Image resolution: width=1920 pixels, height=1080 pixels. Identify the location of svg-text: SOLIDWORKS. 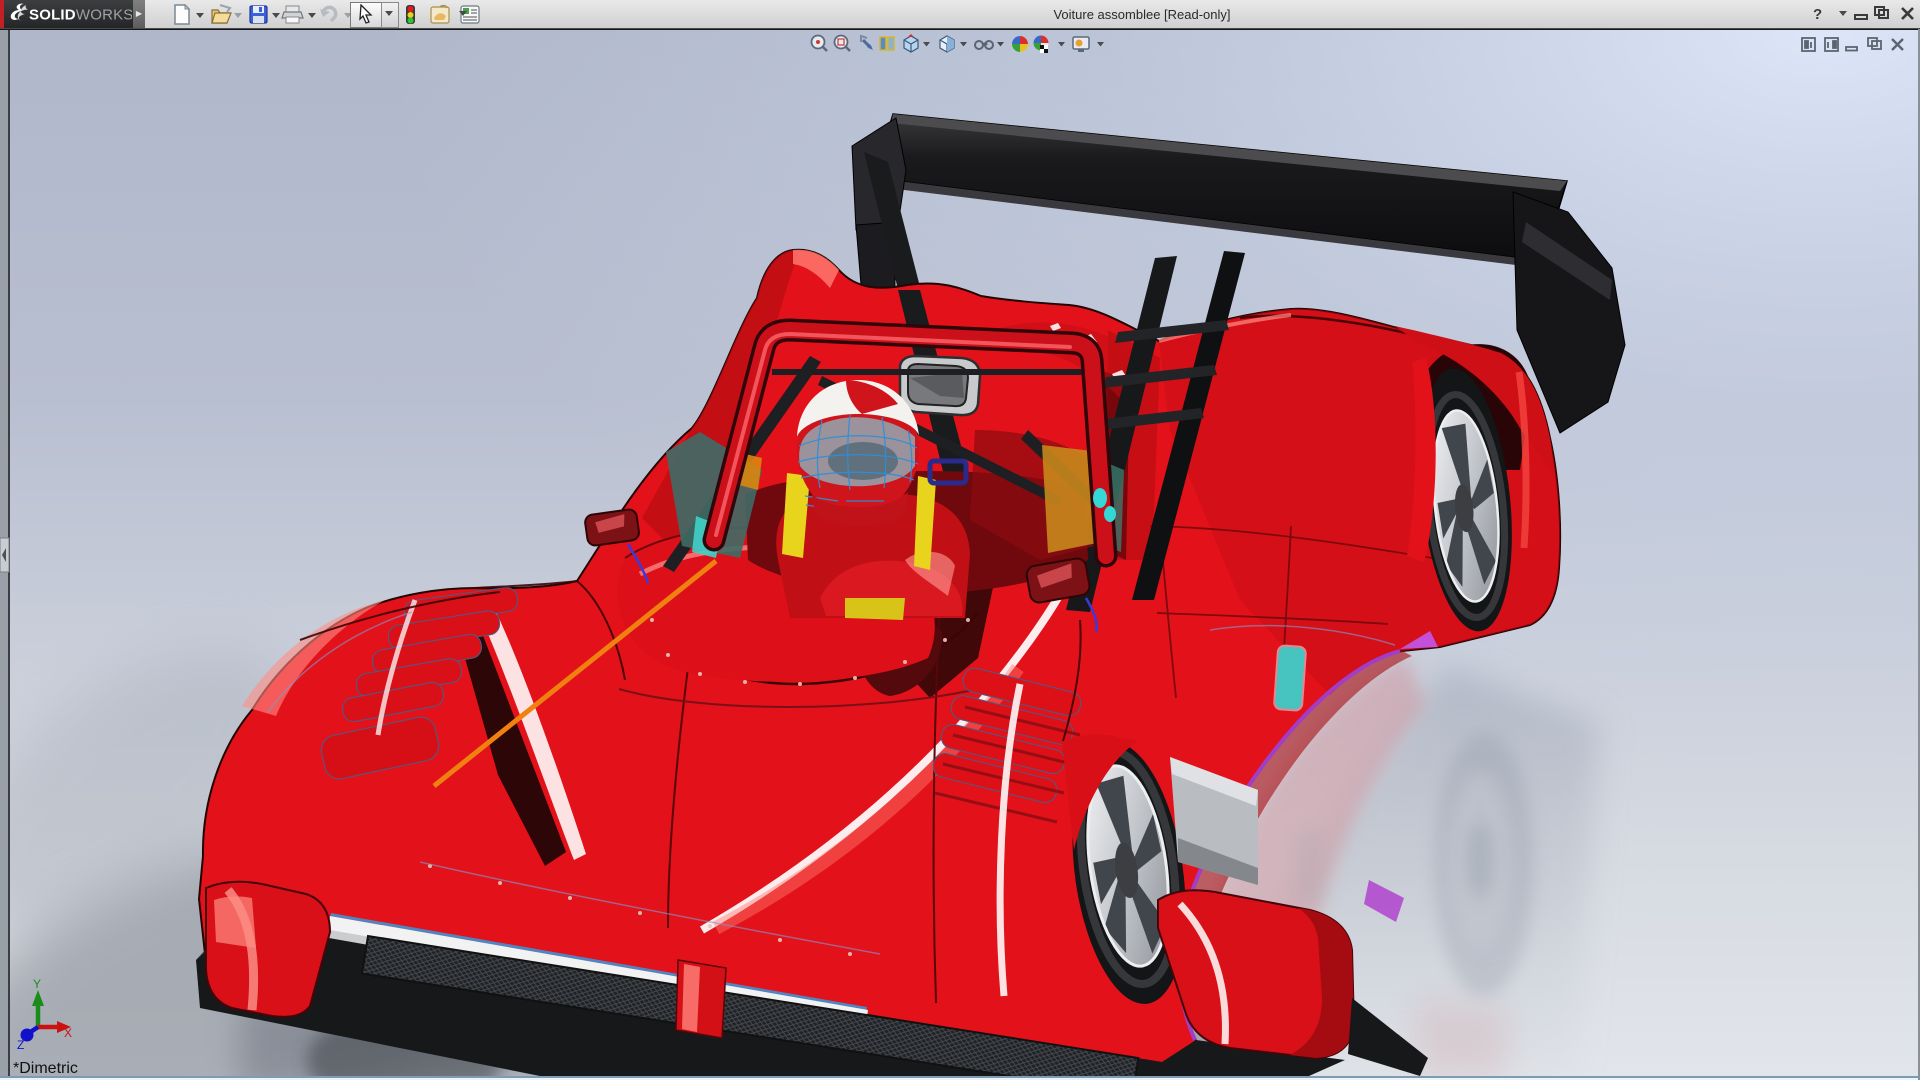
(80, 15).